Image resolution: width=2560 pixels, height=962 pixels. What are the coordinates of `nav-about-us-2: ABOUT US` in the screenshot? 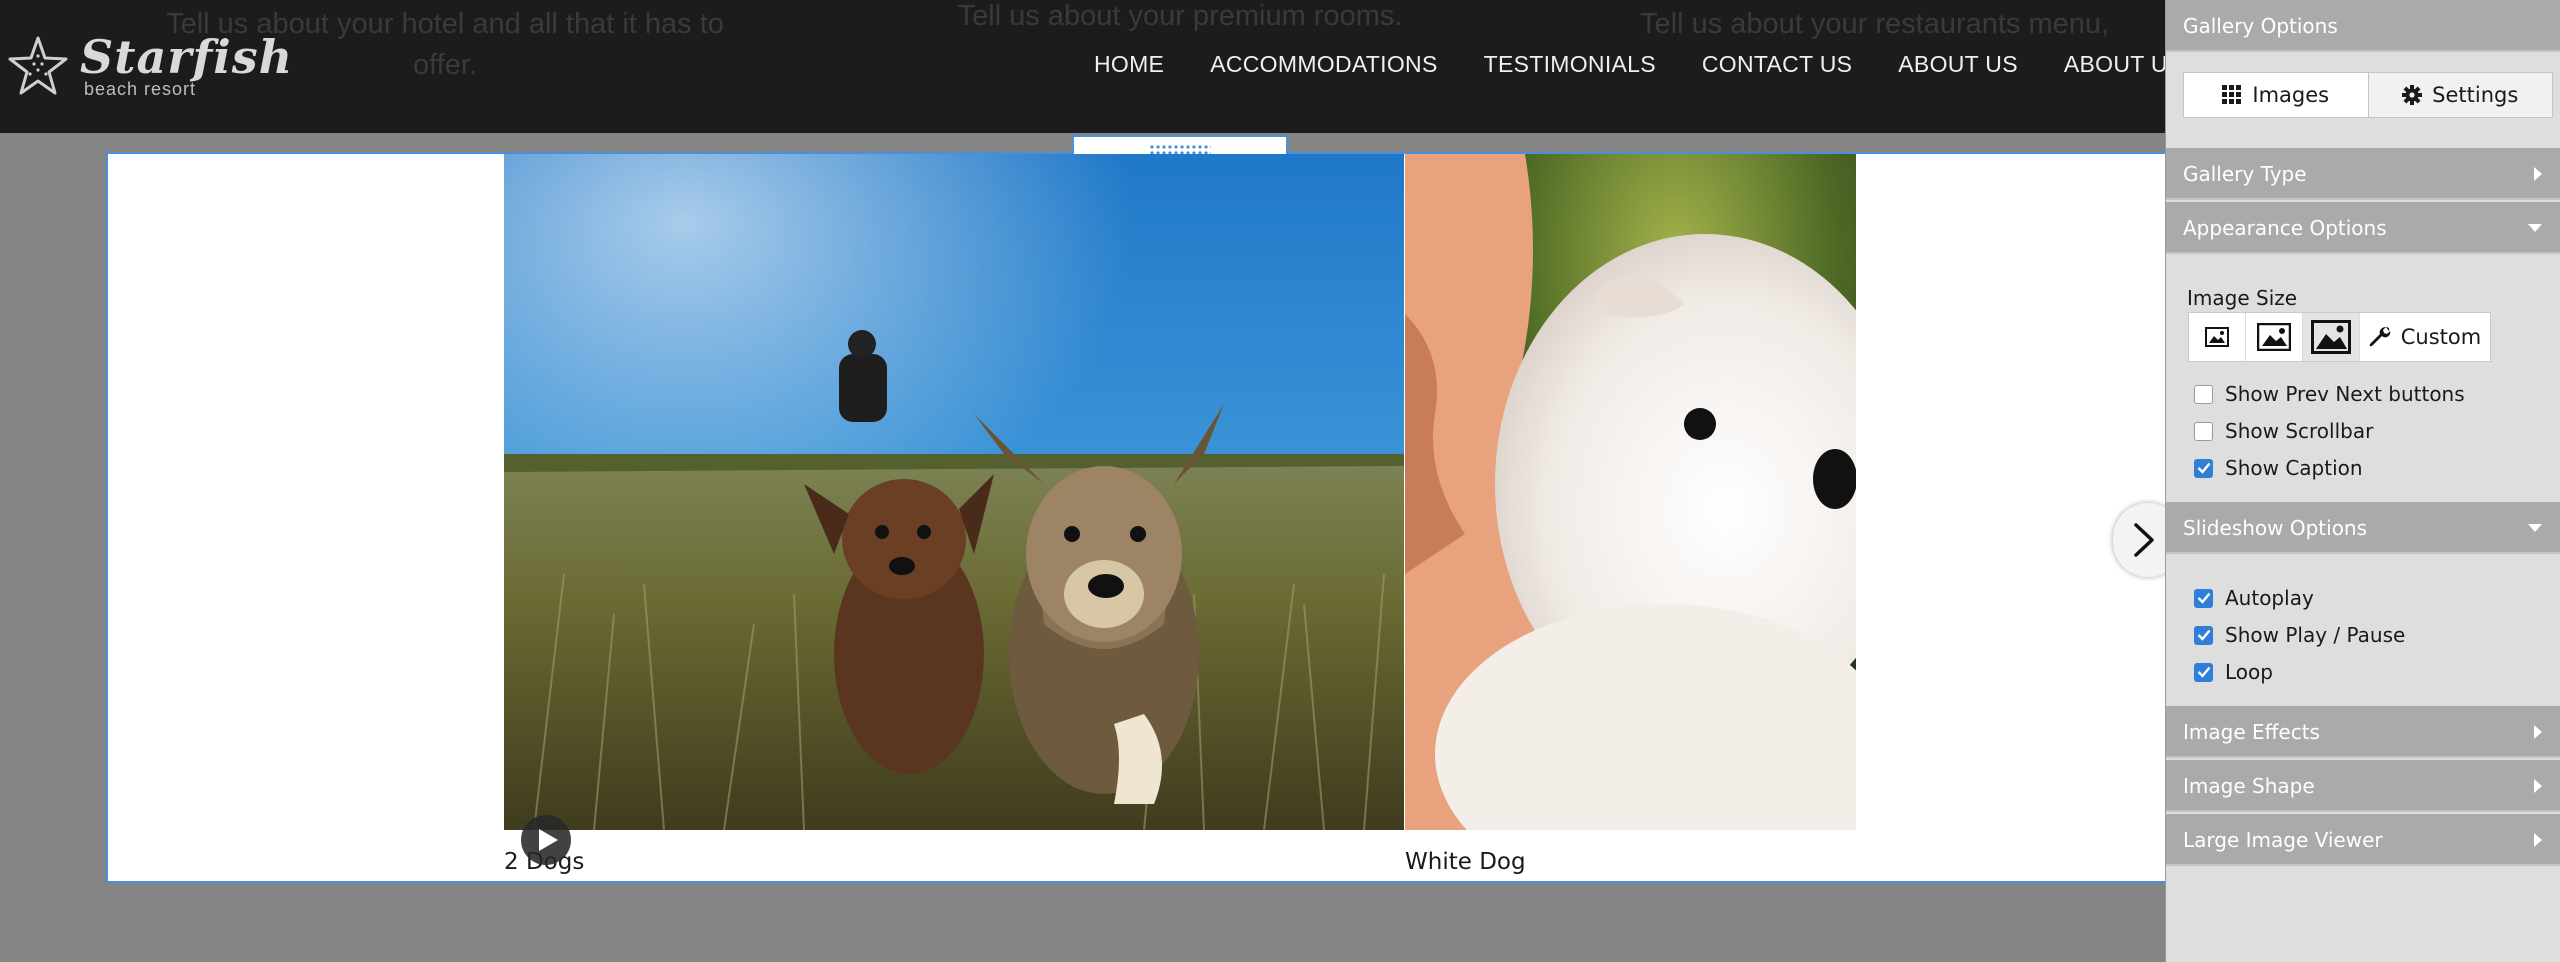 It's located at (2114, 64).